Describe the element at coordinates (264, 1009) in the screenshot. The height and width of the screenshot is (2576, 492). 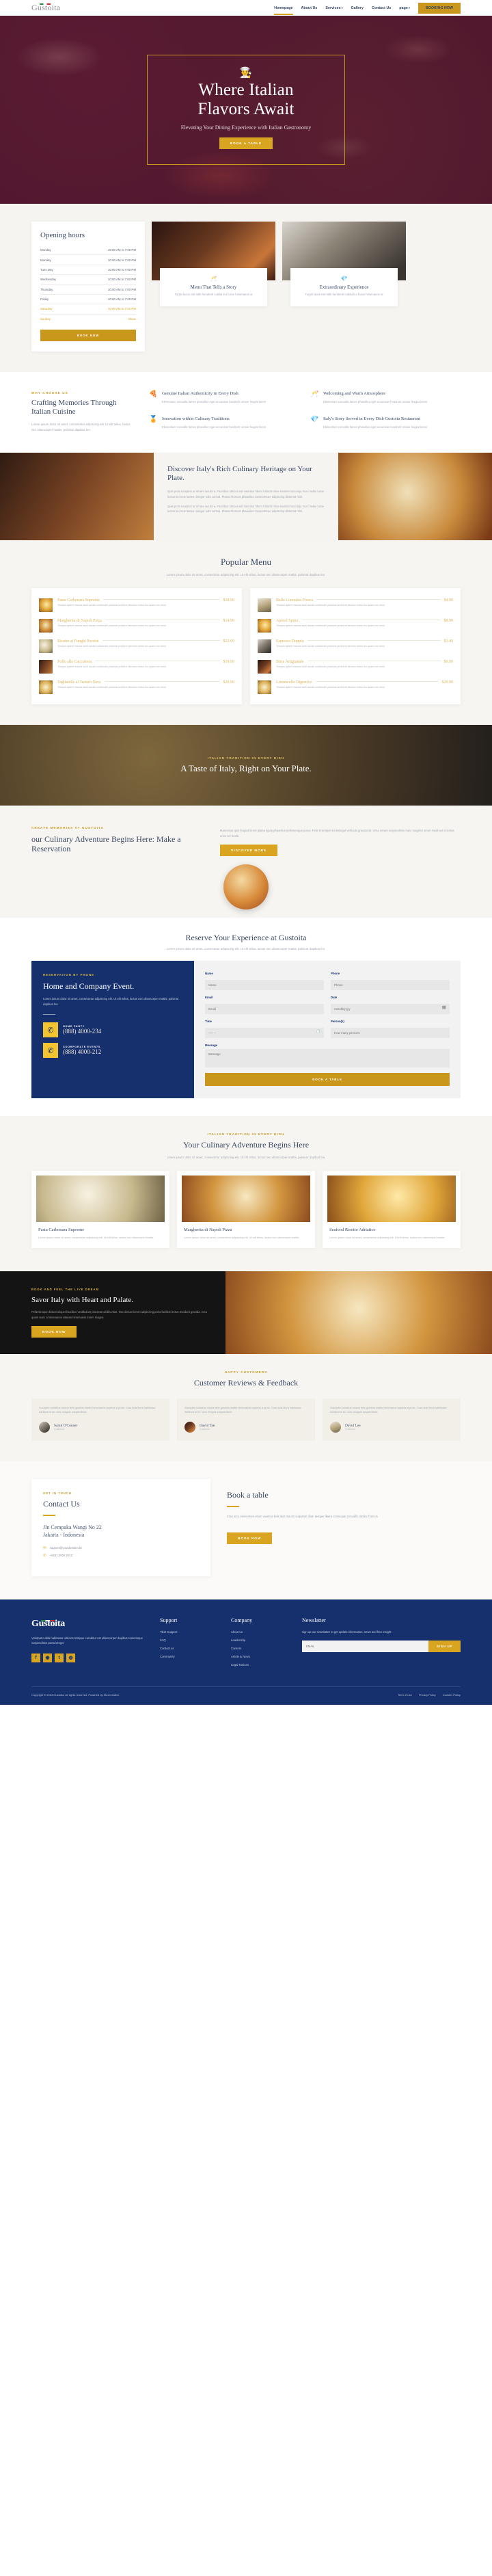
I see `email-input` at that location.